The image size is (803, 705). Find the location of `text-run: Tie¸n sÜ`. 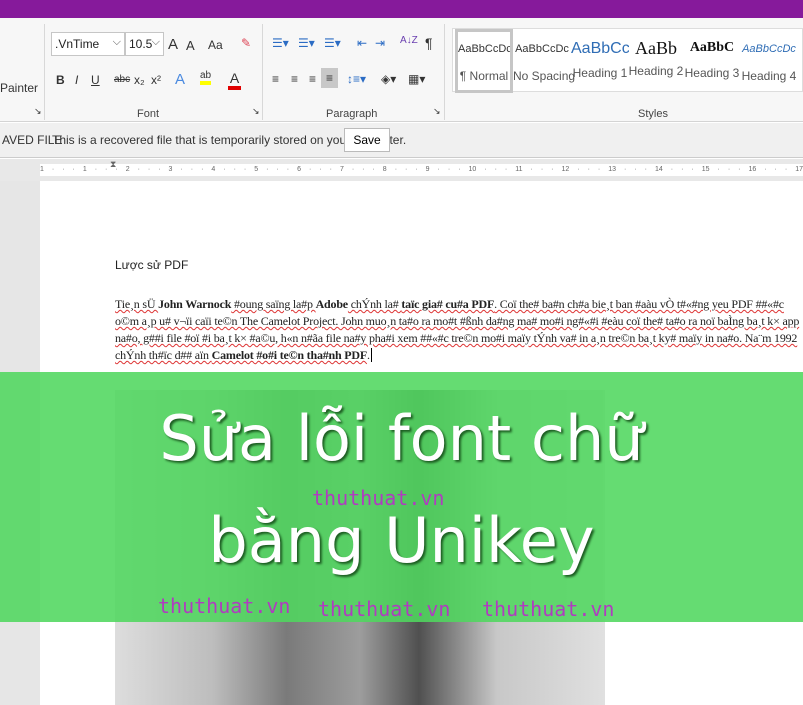

text-run: Tie¸n sÜ is located at coordinates (137, 304).